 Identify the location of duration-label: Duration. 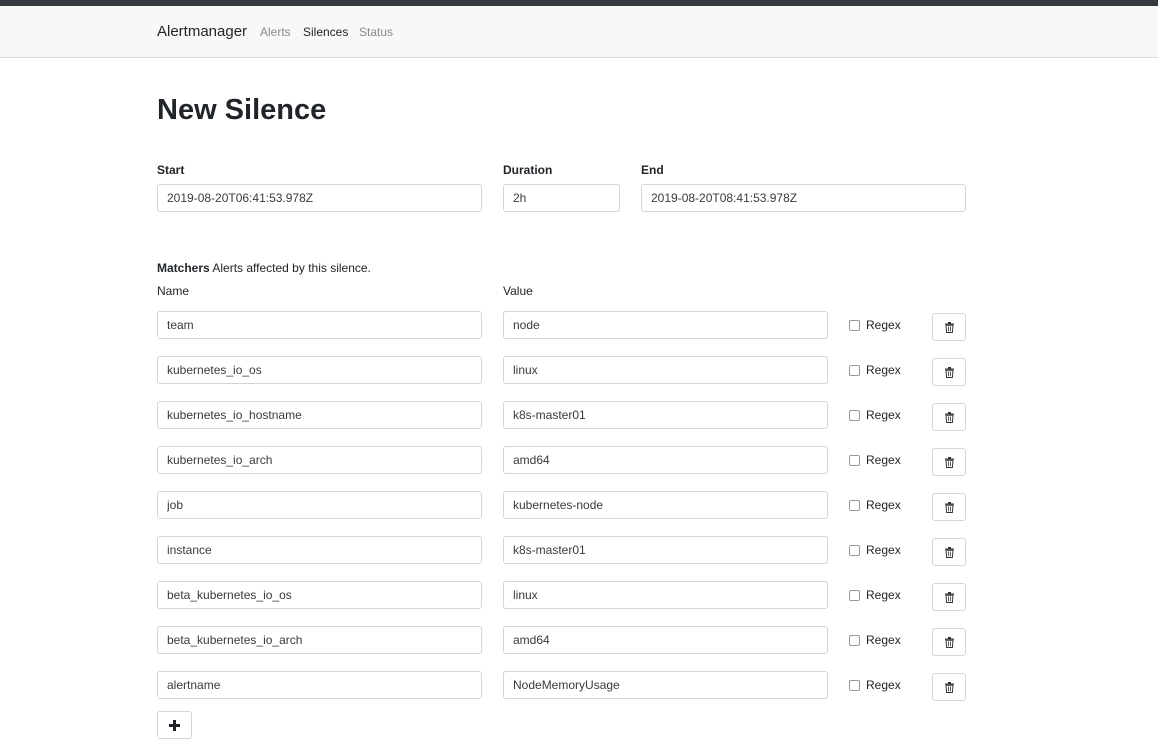
(528, 170).